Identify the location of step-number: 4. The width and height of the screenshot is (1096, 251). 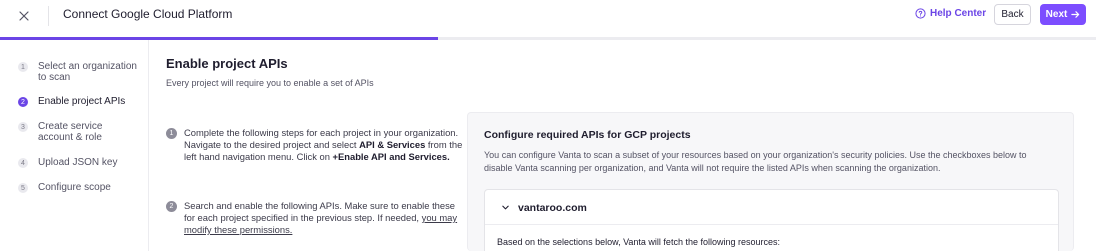
(23, 163).